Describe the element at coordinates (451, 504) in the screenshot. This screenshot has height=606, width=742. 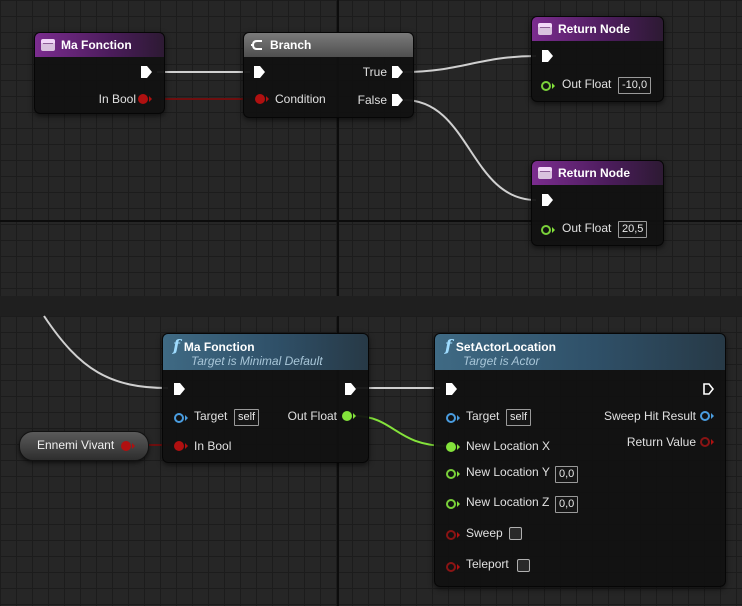
I see `new-location-z-pin` at that location.